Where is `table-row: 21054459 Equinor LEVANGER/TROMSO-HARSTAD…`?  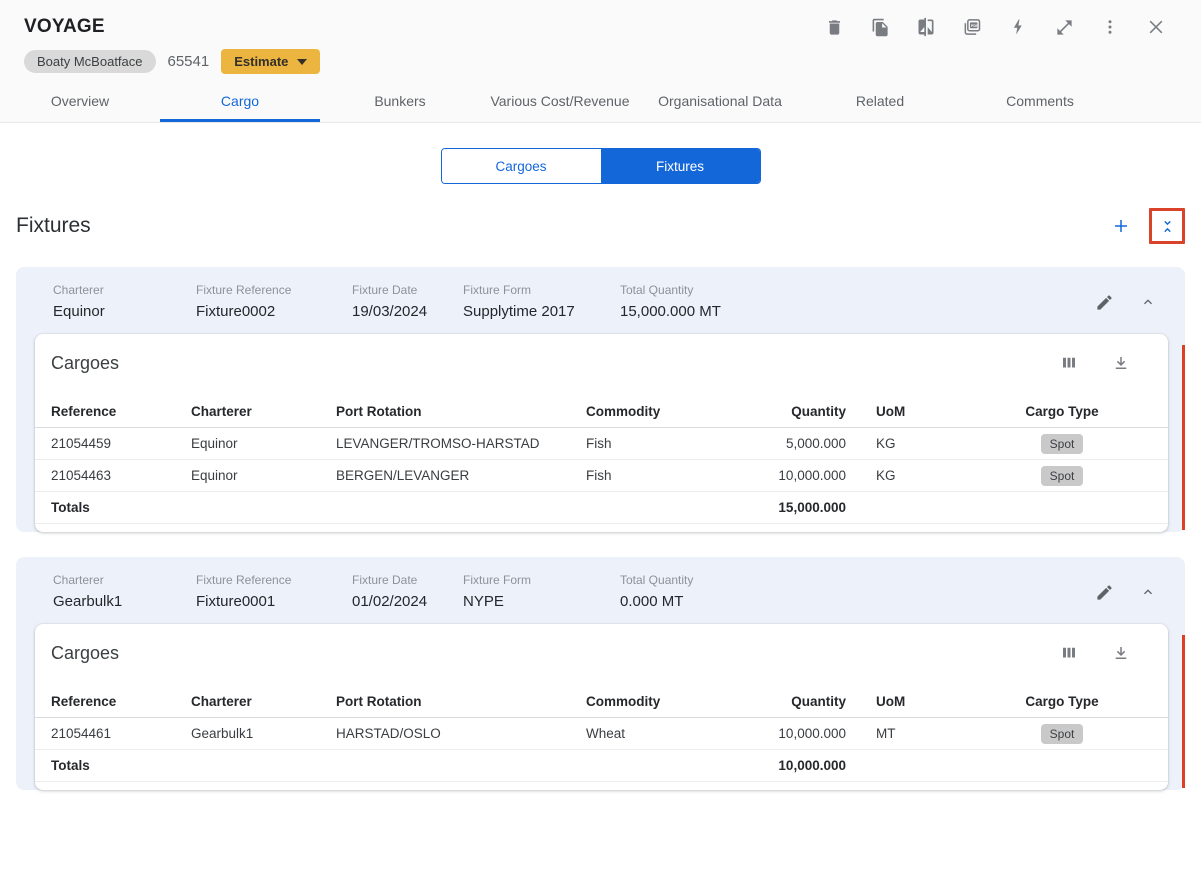
table-row: 21054459 Equinor LEVANGER/TROMSO-HARSTAD… is located at coordinates (601, 444).